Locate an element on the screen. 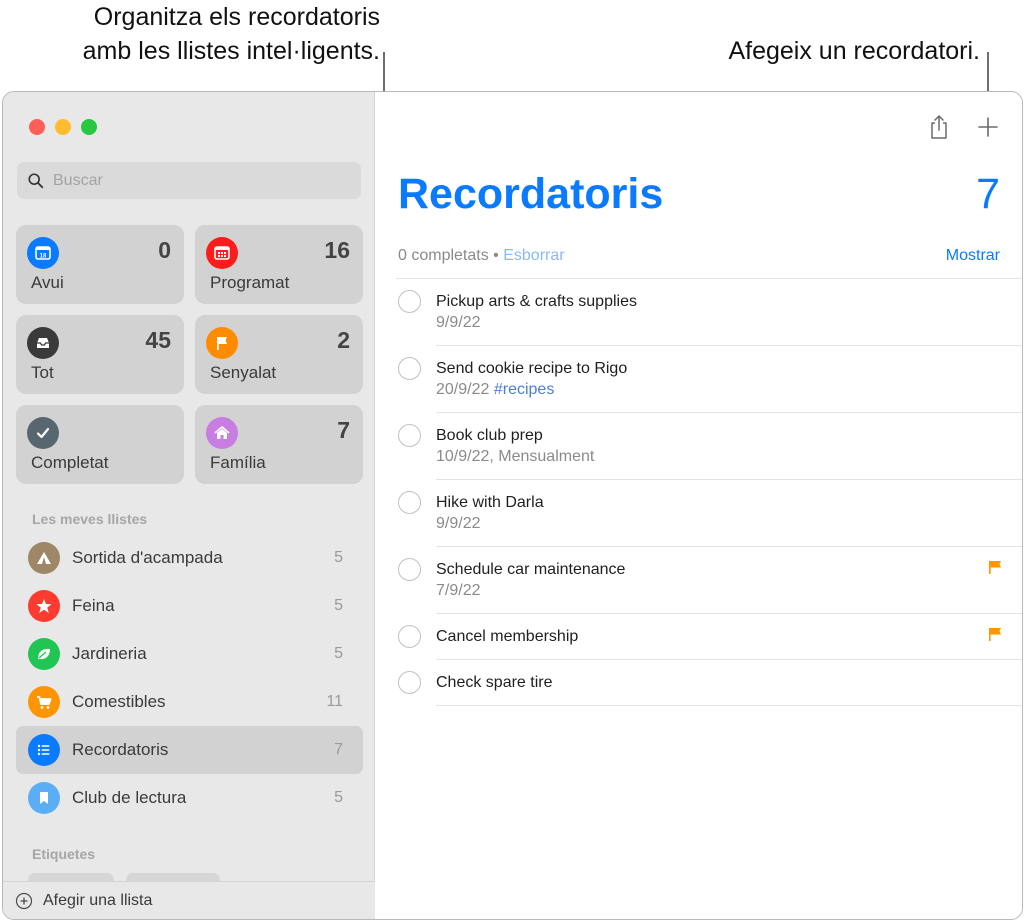 This screenshot has width=1027, height=923. smart-list-label: Família is located at coordinates (238, 462).